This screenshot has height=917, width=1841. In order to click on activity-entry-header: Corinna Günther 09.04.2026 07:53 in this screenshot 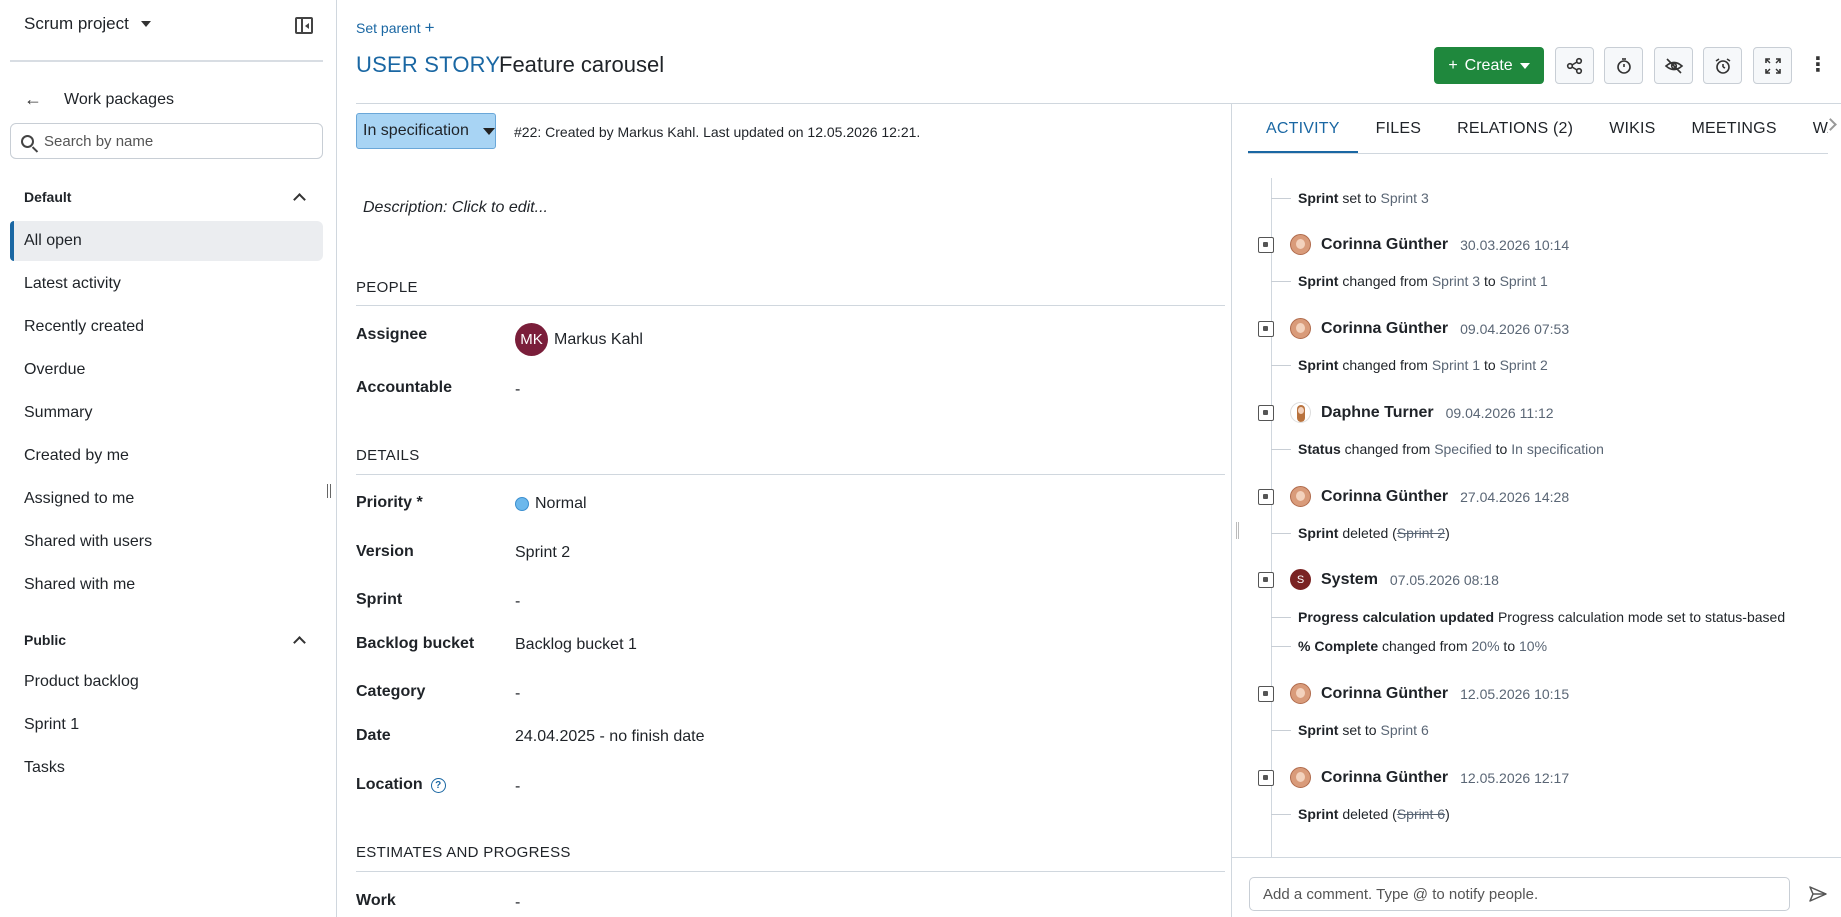, I will do `click(1413, 328)`.